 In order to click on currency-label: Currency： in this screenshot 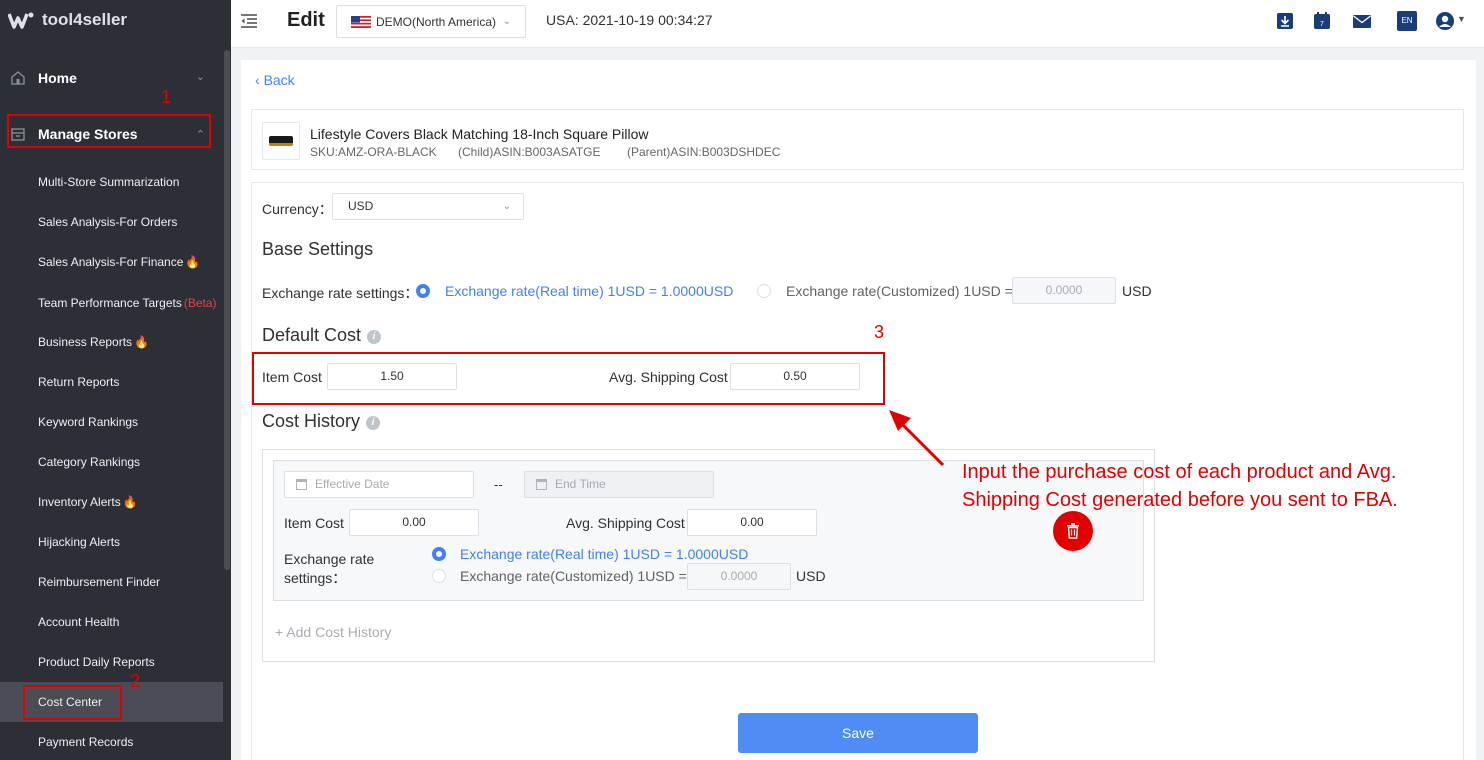, I will do `click(297, 209)`.